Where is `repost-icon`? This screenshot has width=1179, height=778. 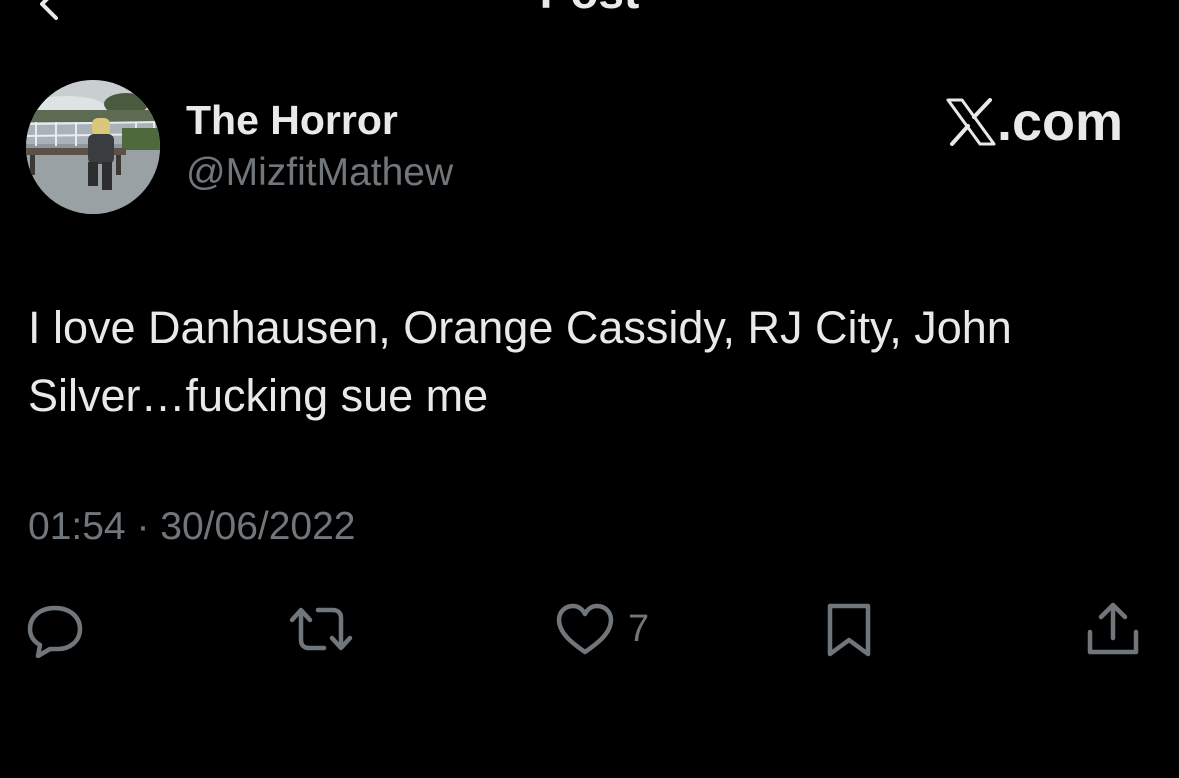 repost-icon is located at coordinates (321, 629).